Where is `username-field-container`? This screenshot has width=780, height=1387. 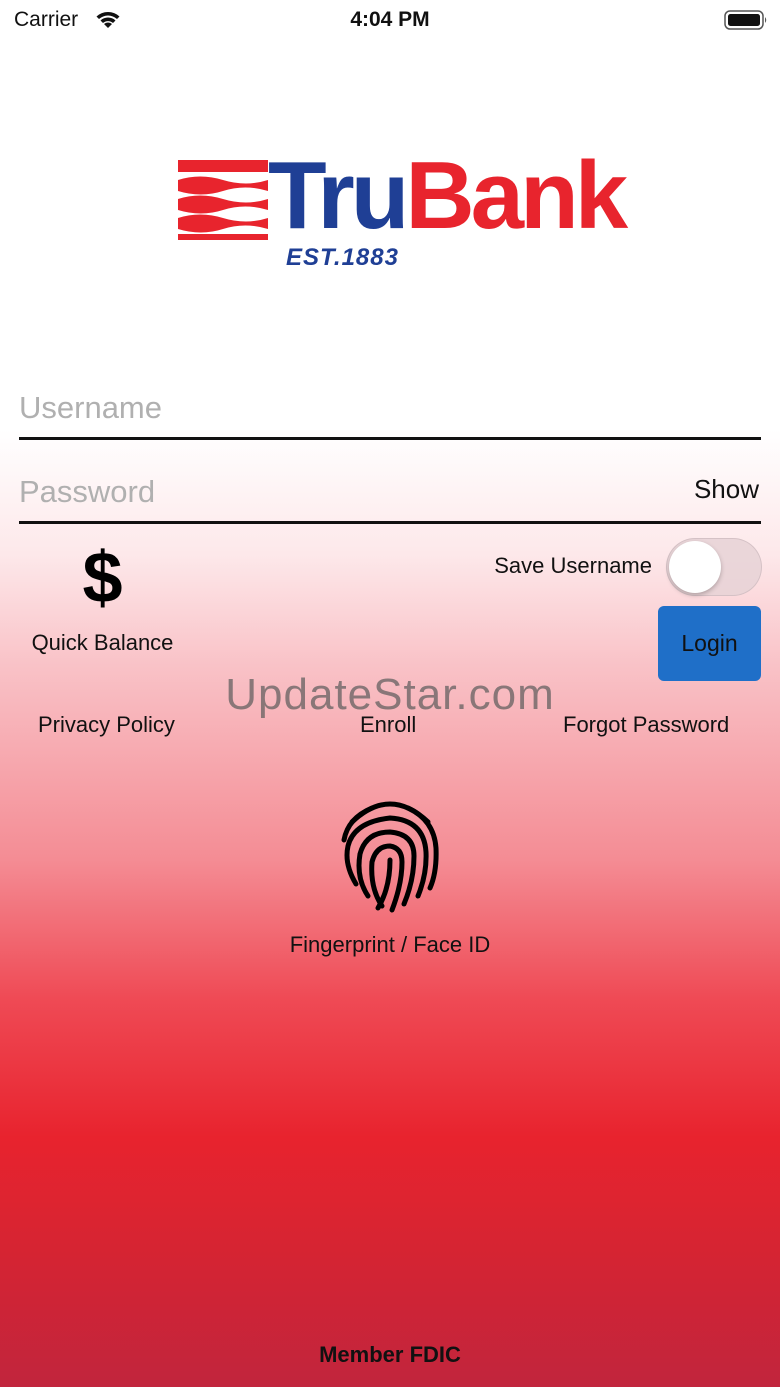 username-field-container is located at coordinates (390, 409).